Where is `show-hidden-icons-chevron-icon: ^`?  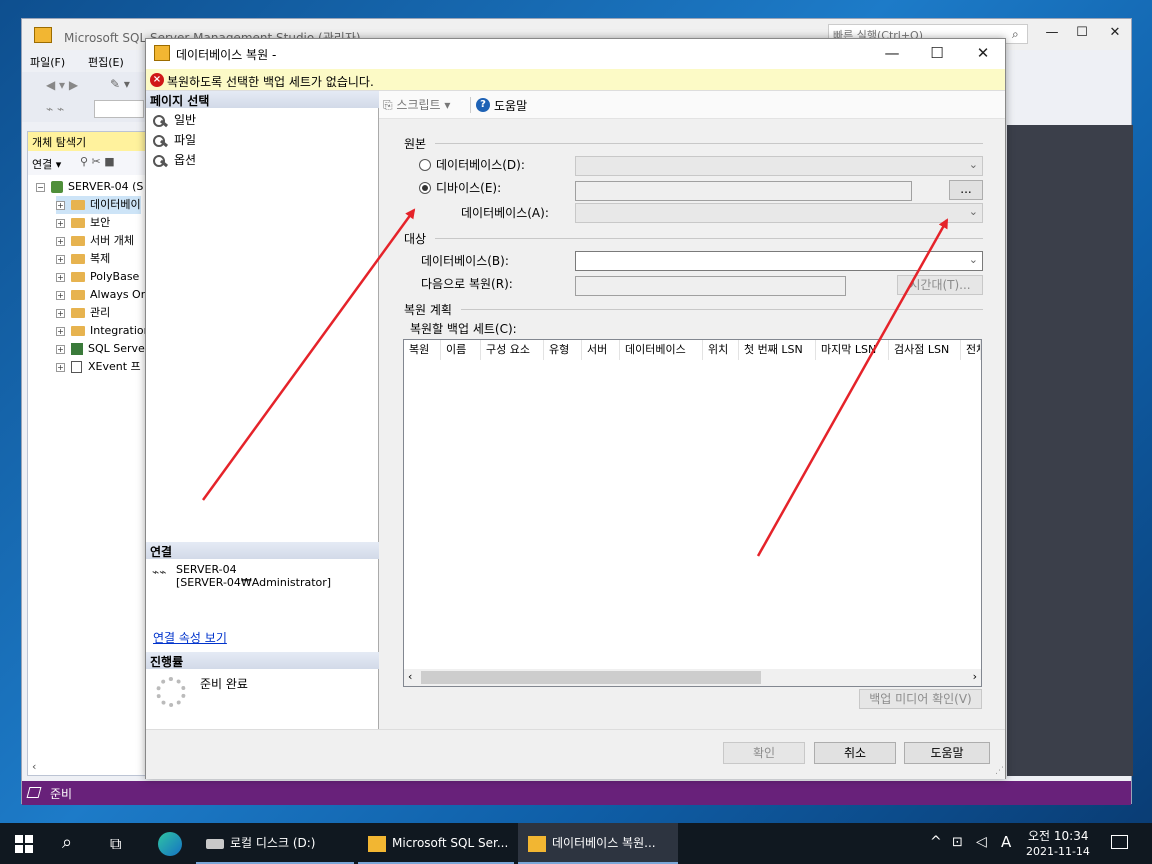
show-hidden-icons-chevron-icon: ^ is located at coordinates (936, 842).